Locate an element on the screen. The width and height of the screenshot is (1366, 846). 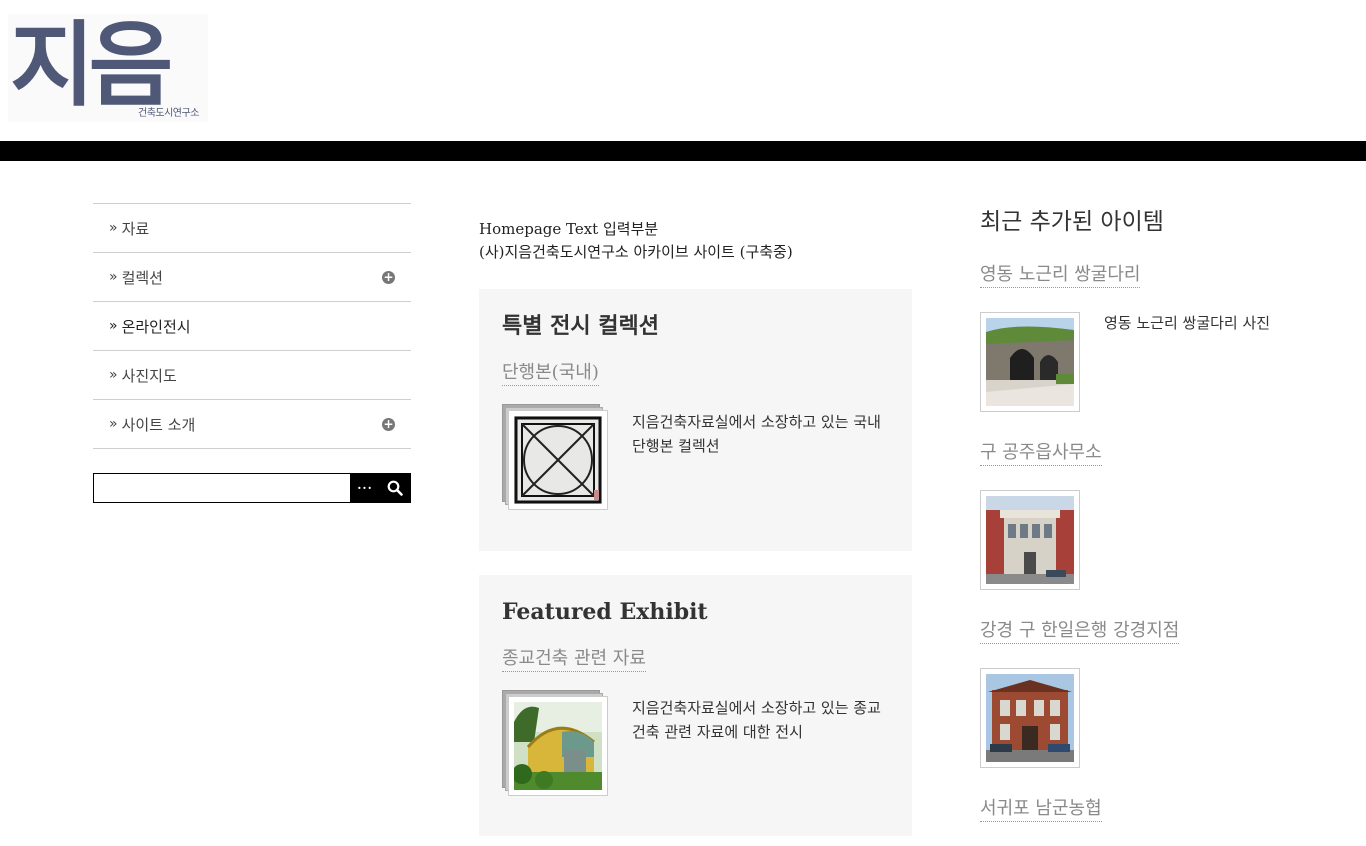
recent-item: 영동 노근리 쌍굴다리 영동 노근리 쌍굴다리 사진 is located at coordinates (1150, 337).